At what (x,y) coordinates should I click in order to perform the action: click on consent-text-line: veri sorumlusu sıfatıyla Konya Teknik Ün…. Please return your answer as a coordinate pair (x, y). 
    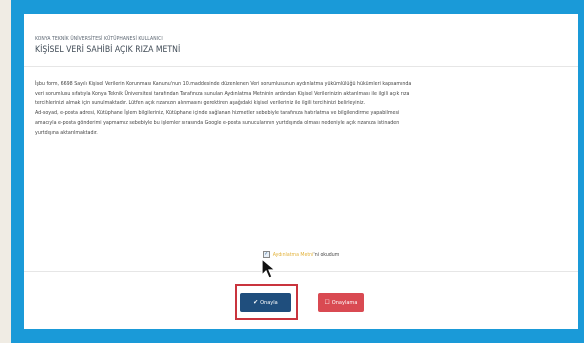
    Looking at the image, I should click on (222, 93).